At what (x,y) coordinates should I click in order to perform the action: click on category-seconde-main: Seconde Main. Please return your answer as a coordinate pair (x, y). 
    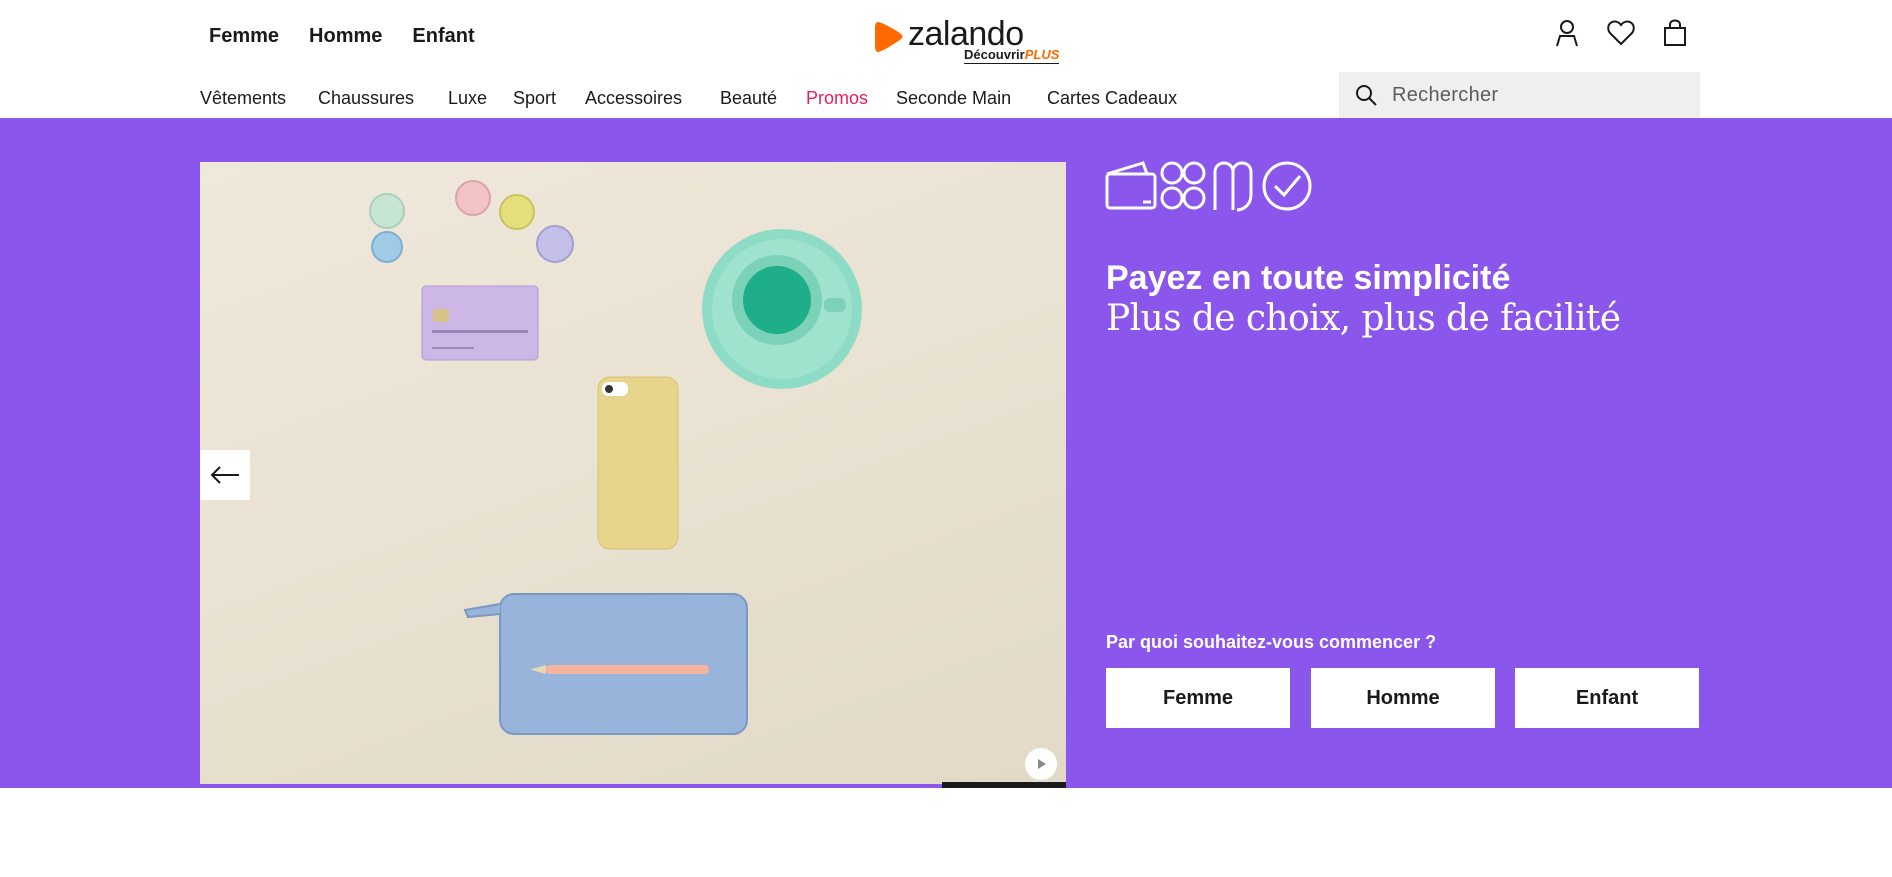
    Looking at the image, I should click on (953, 98).